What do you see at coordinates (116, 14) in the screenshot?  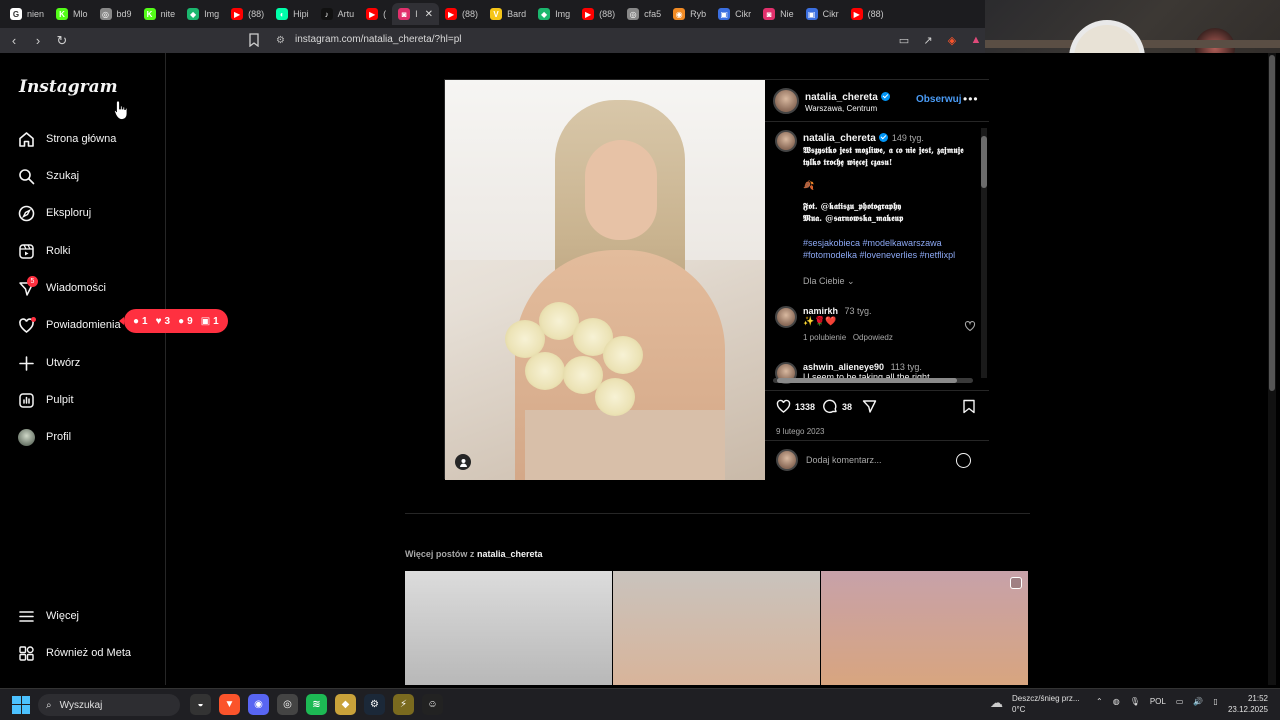 I see `browser-tab: ◎ bd9` at bounding box center [116, 14].